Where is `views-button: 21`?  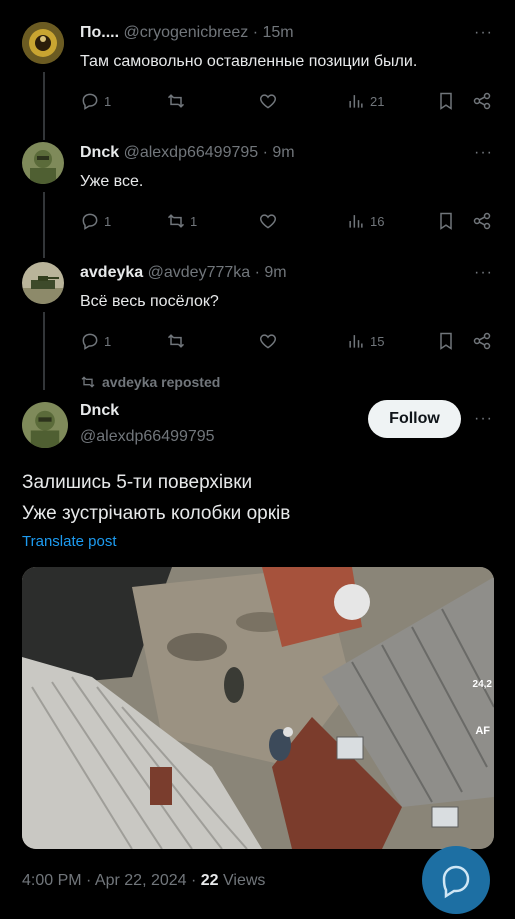 views-button: 21 is located at coordinates (365, 101).